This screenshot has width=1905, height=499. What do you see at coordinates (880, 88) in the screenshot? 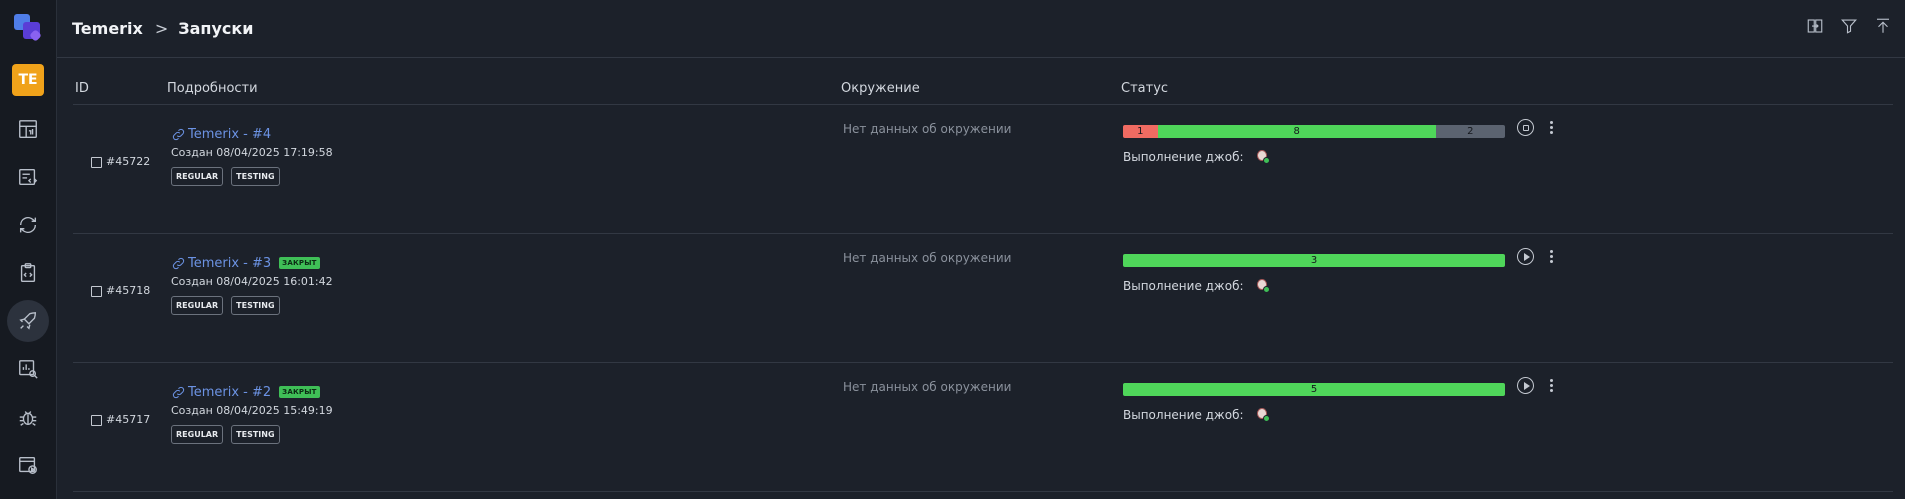
I see `column-environment: Окружение` at bounding box center [880, 88].